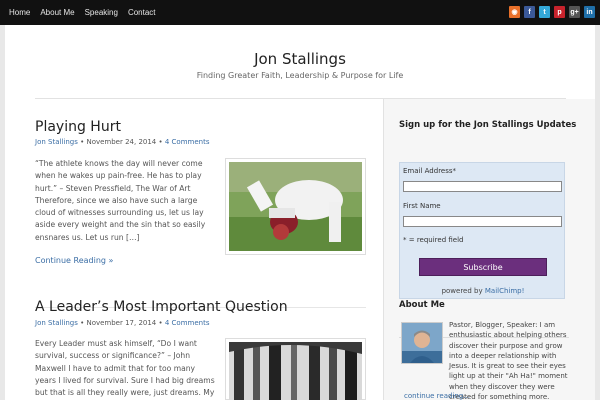 This screenshot has height=400, width=600. I want to click on email-label: Email Address*, so click(430, 171).